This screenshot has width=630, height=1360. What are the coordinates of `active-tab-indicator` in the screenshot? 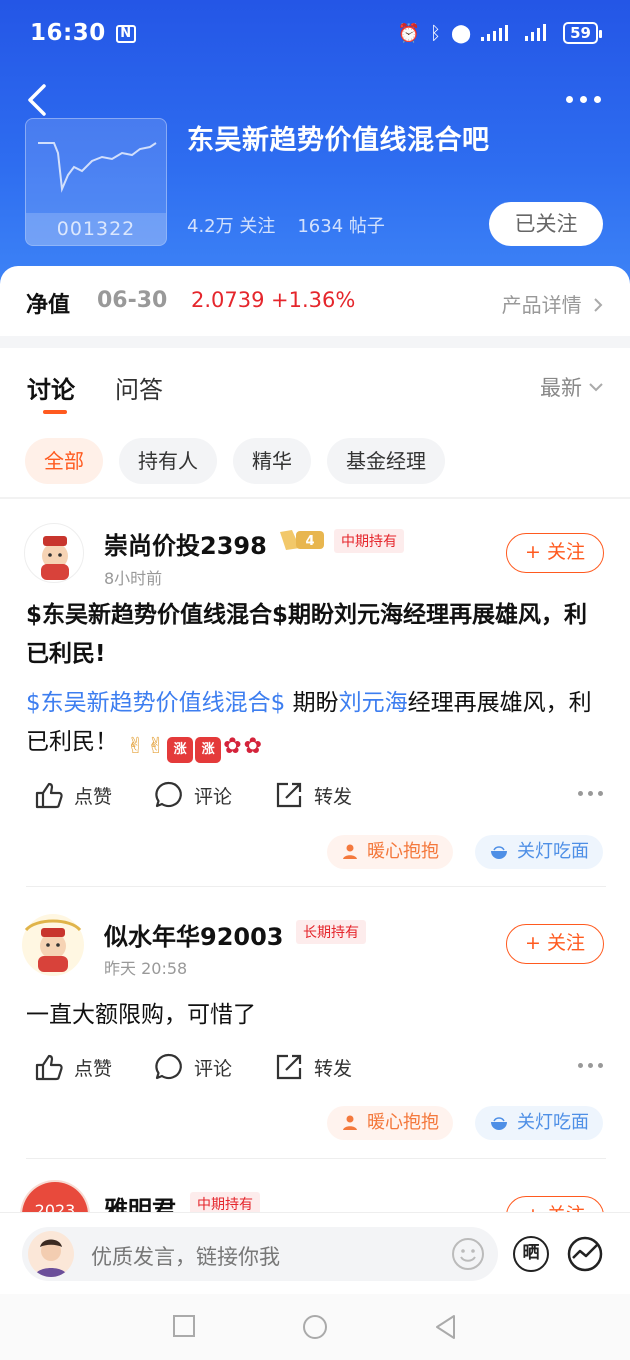 It's located at (55, 412).